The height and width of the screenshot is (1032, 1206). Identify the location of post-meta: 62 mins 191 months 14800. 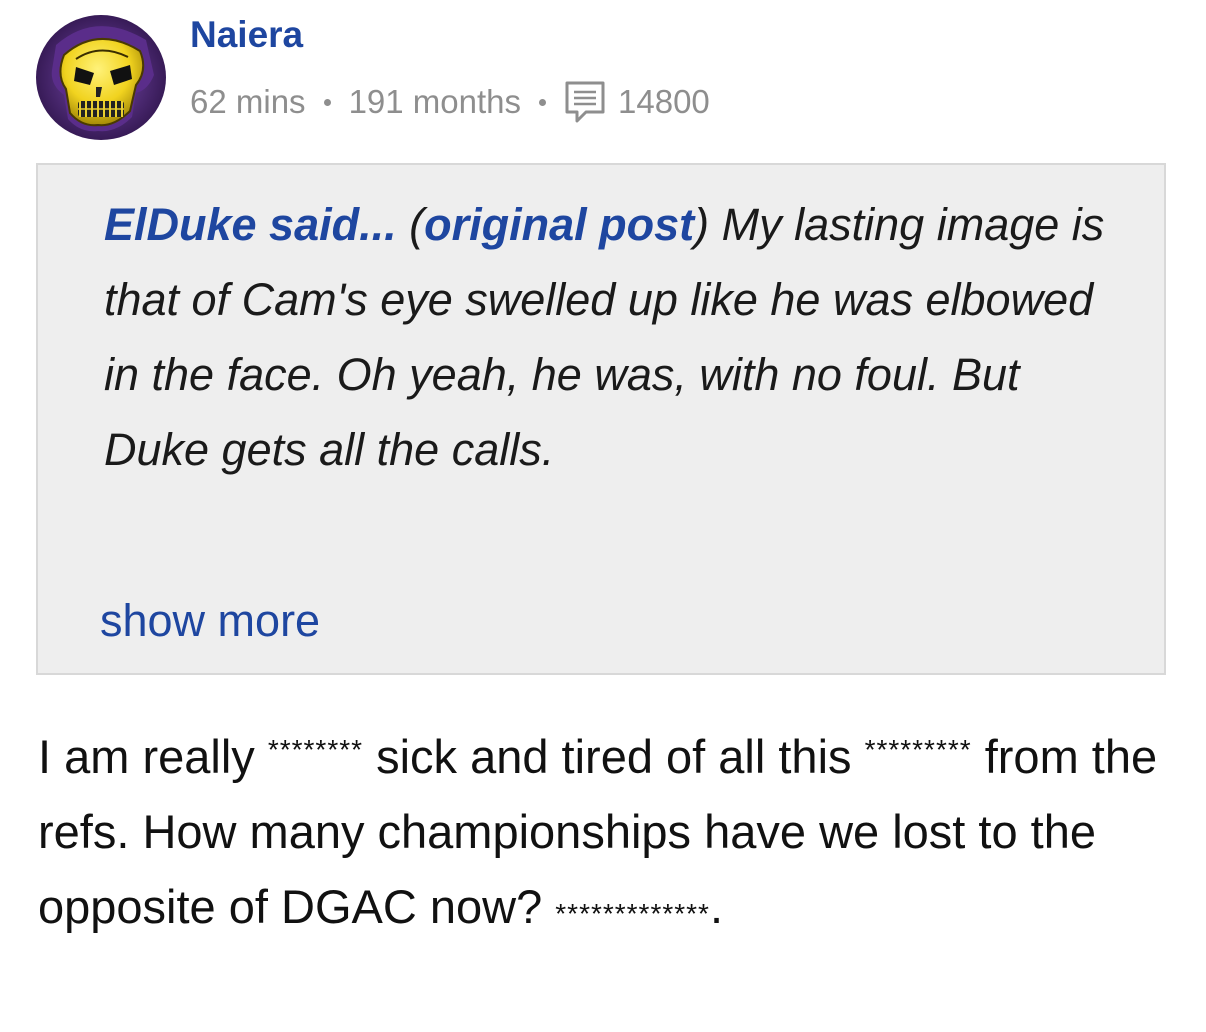
(450, 102).